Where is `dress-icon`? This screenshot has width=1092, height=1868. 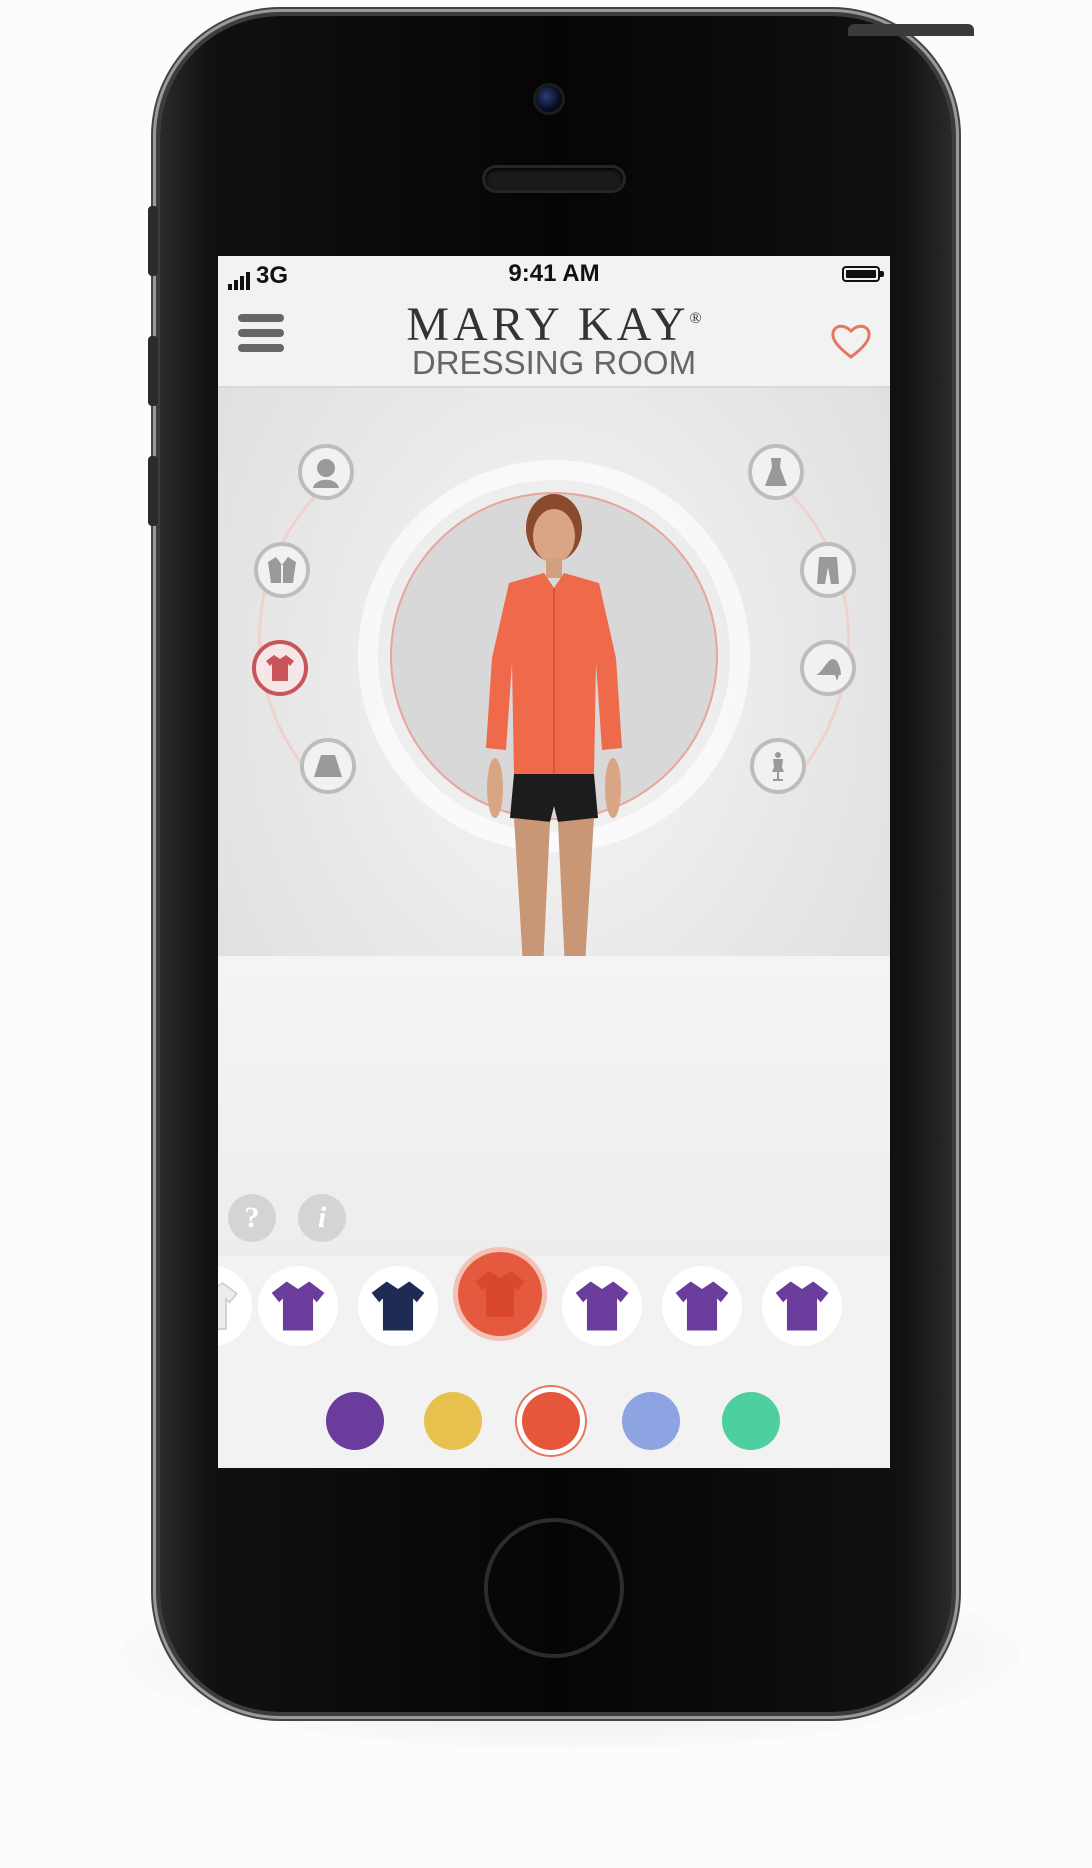 dress-icon is located at coordinates (776, 472).